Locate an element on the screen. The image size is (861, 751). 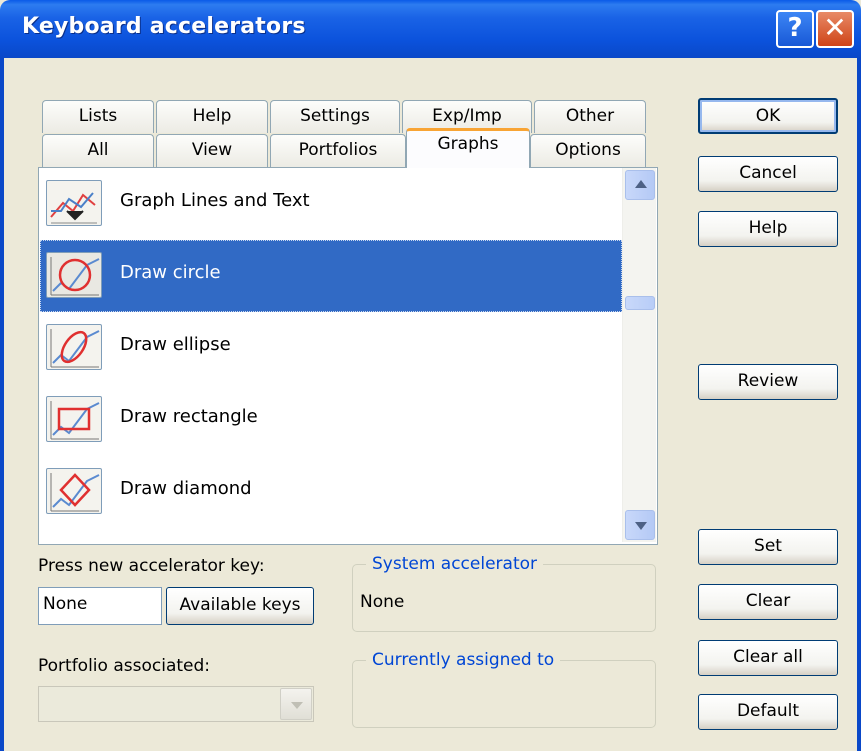
default-button: Default is located at coordinates (768, 712).